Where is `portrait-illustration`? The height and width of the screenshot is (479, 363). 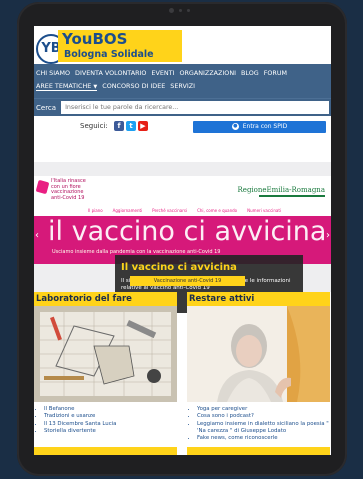 portrait-illustration is located at coordinates (258, 354).